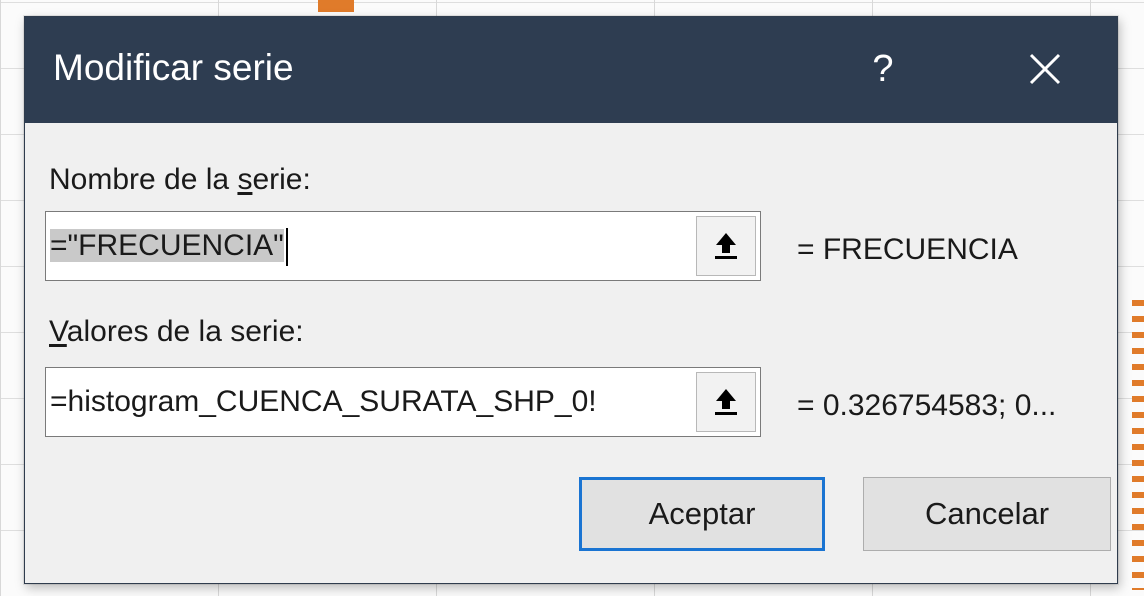 Image resolution: width=1144 pixels, height=596 pixels. What do you see at coordinates (173, 67) in the screenshot?
I see `dialog-title: Modificar serie` at bounding box center [173, 67].